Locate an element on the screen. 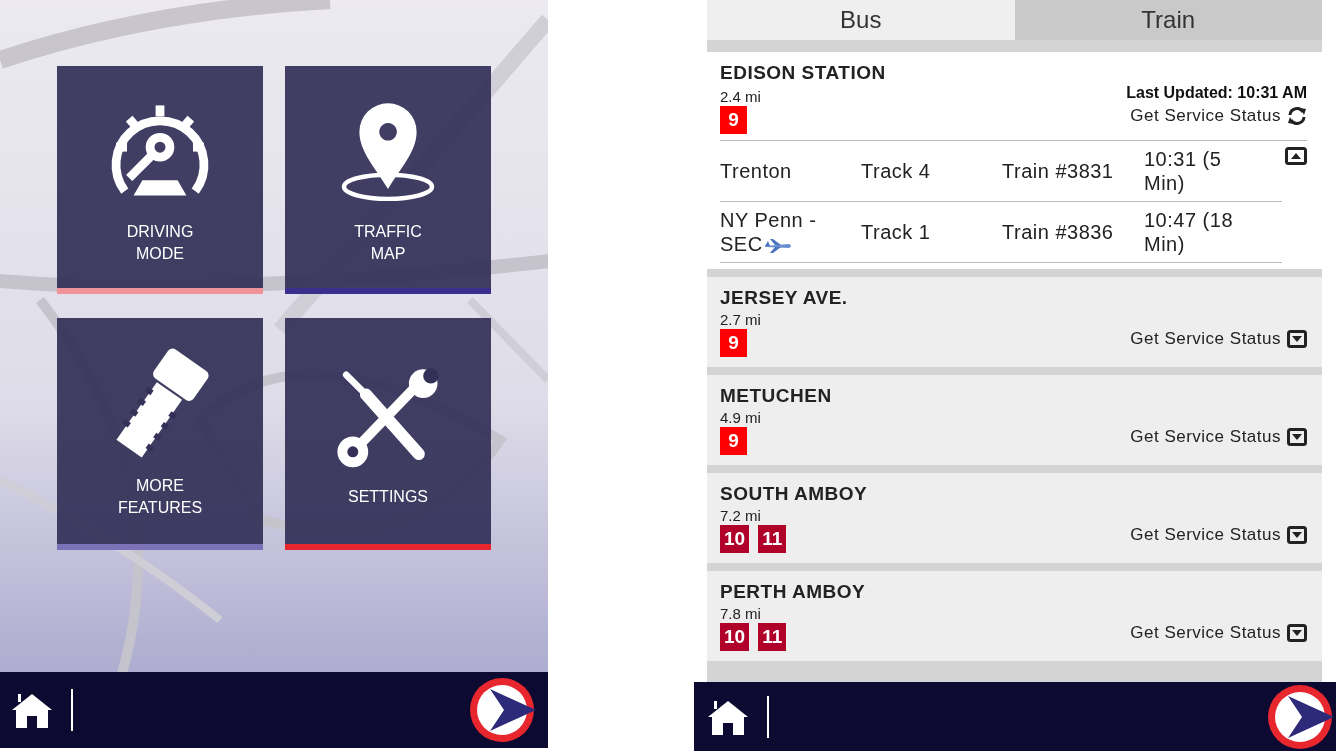 This screenshot has width=1336, height=751. menu-tile: TRAFFIC MAP is located at coordinates (388, 180).